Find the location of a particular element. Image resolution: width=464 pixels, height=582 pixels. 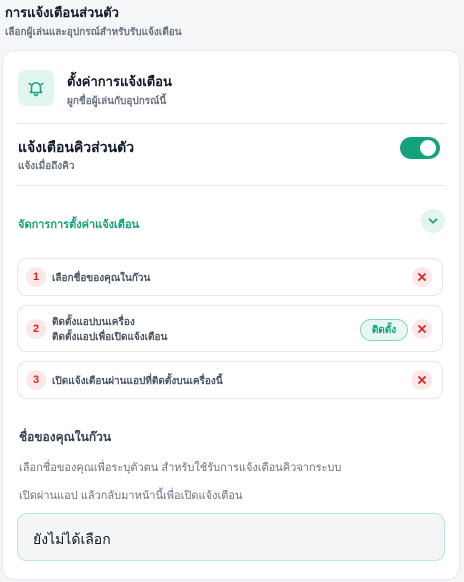

player-name-select-value: ยังไม่ได้เลือก is located at coordinates (72, 539).